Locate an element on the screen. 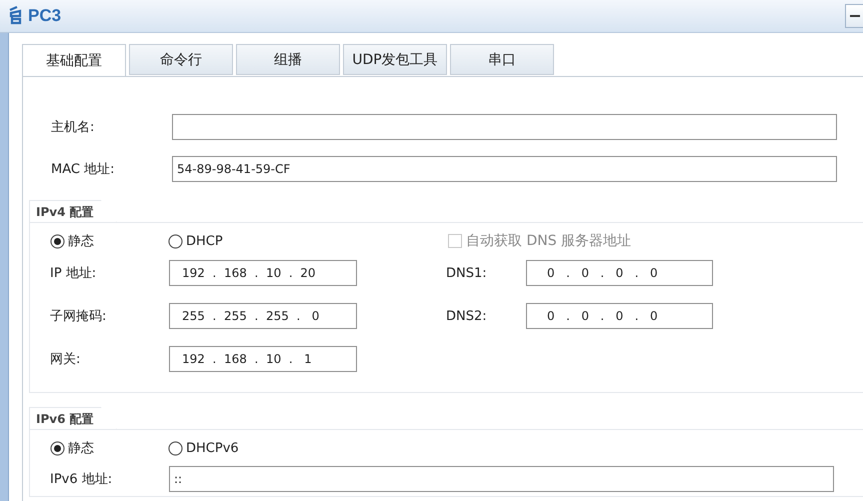 This screenshot has width=863, height=501. input-field: :: is located at coordinates (501, 479).